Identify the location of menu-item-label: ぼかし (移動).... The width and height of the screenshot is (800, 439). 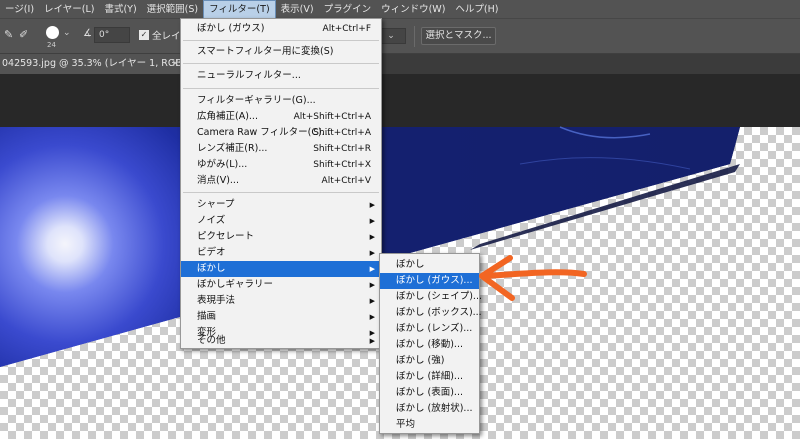
(429, 344).